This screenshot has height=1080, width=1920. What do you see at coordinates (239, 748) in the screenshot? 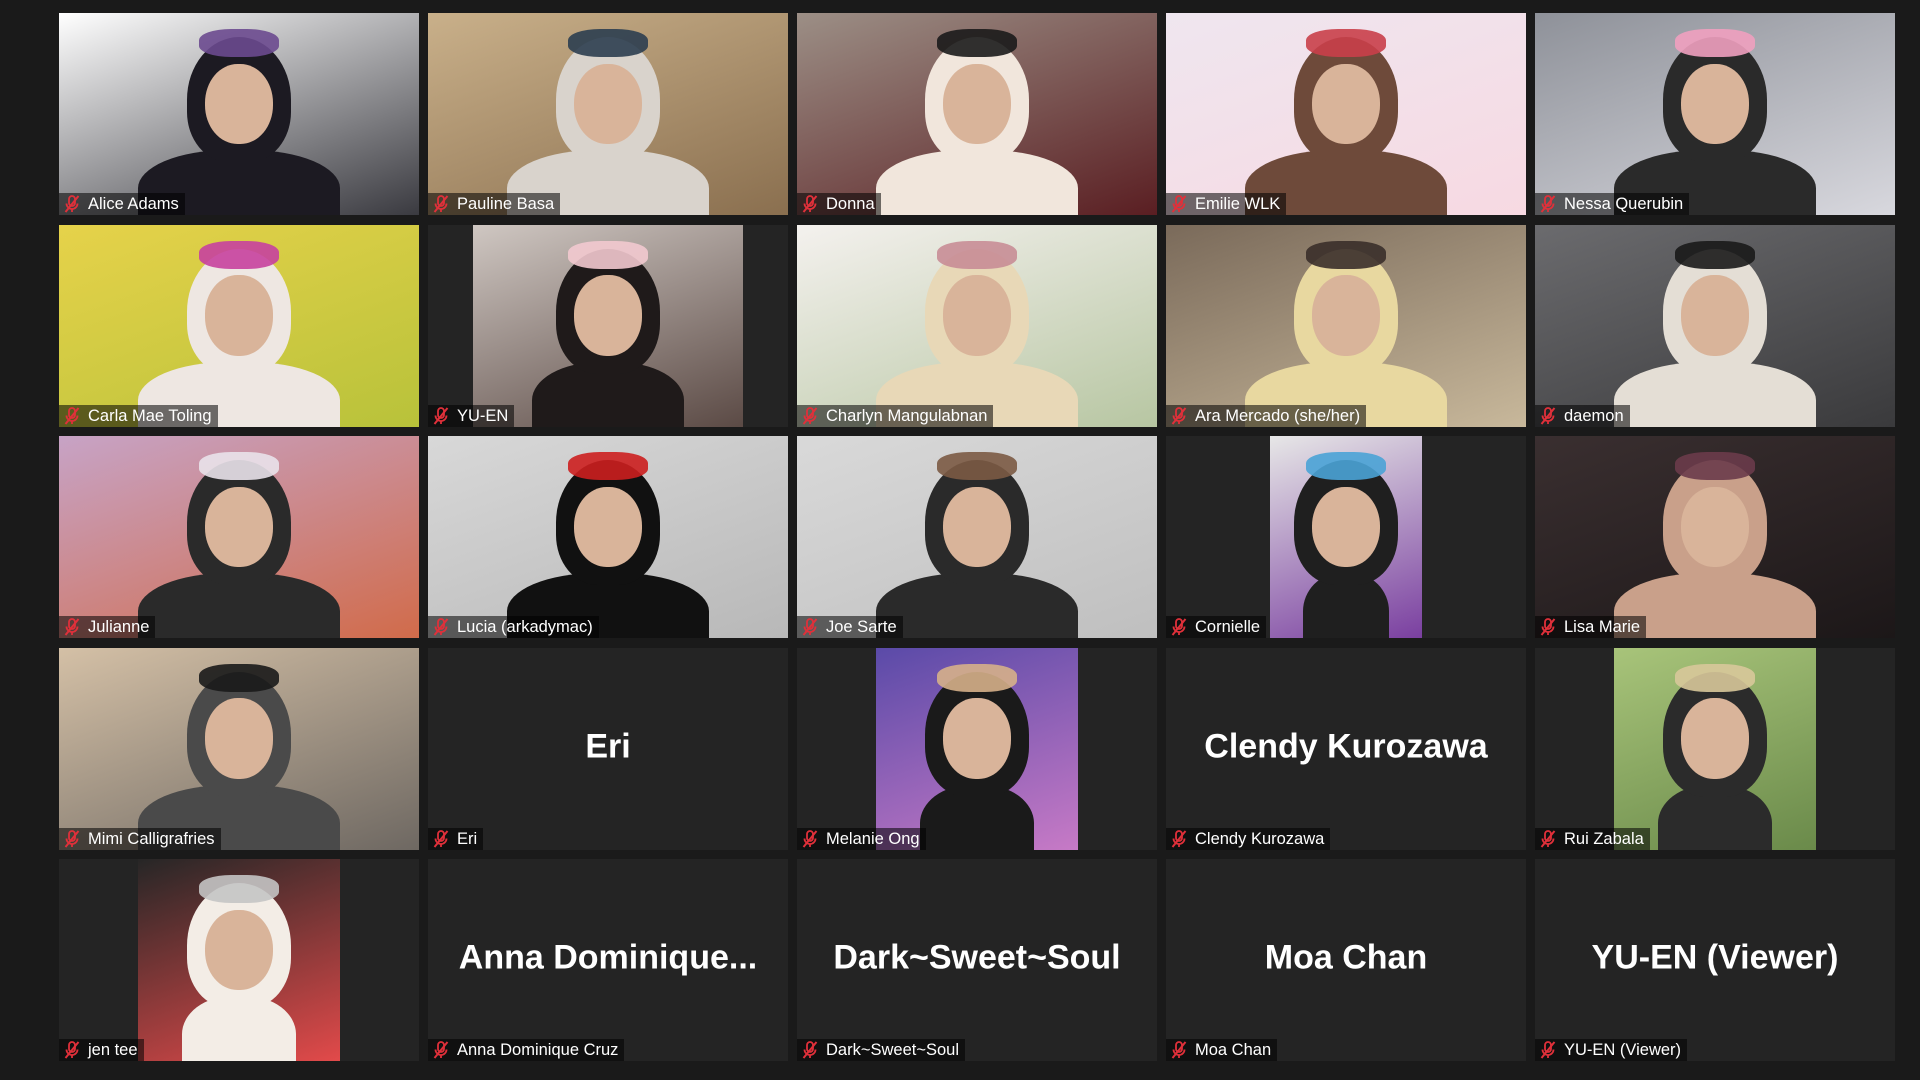
I see `participant-tile-mimi-calligrafries: Mimi Calligrafries` at bounding box center [239, 748].